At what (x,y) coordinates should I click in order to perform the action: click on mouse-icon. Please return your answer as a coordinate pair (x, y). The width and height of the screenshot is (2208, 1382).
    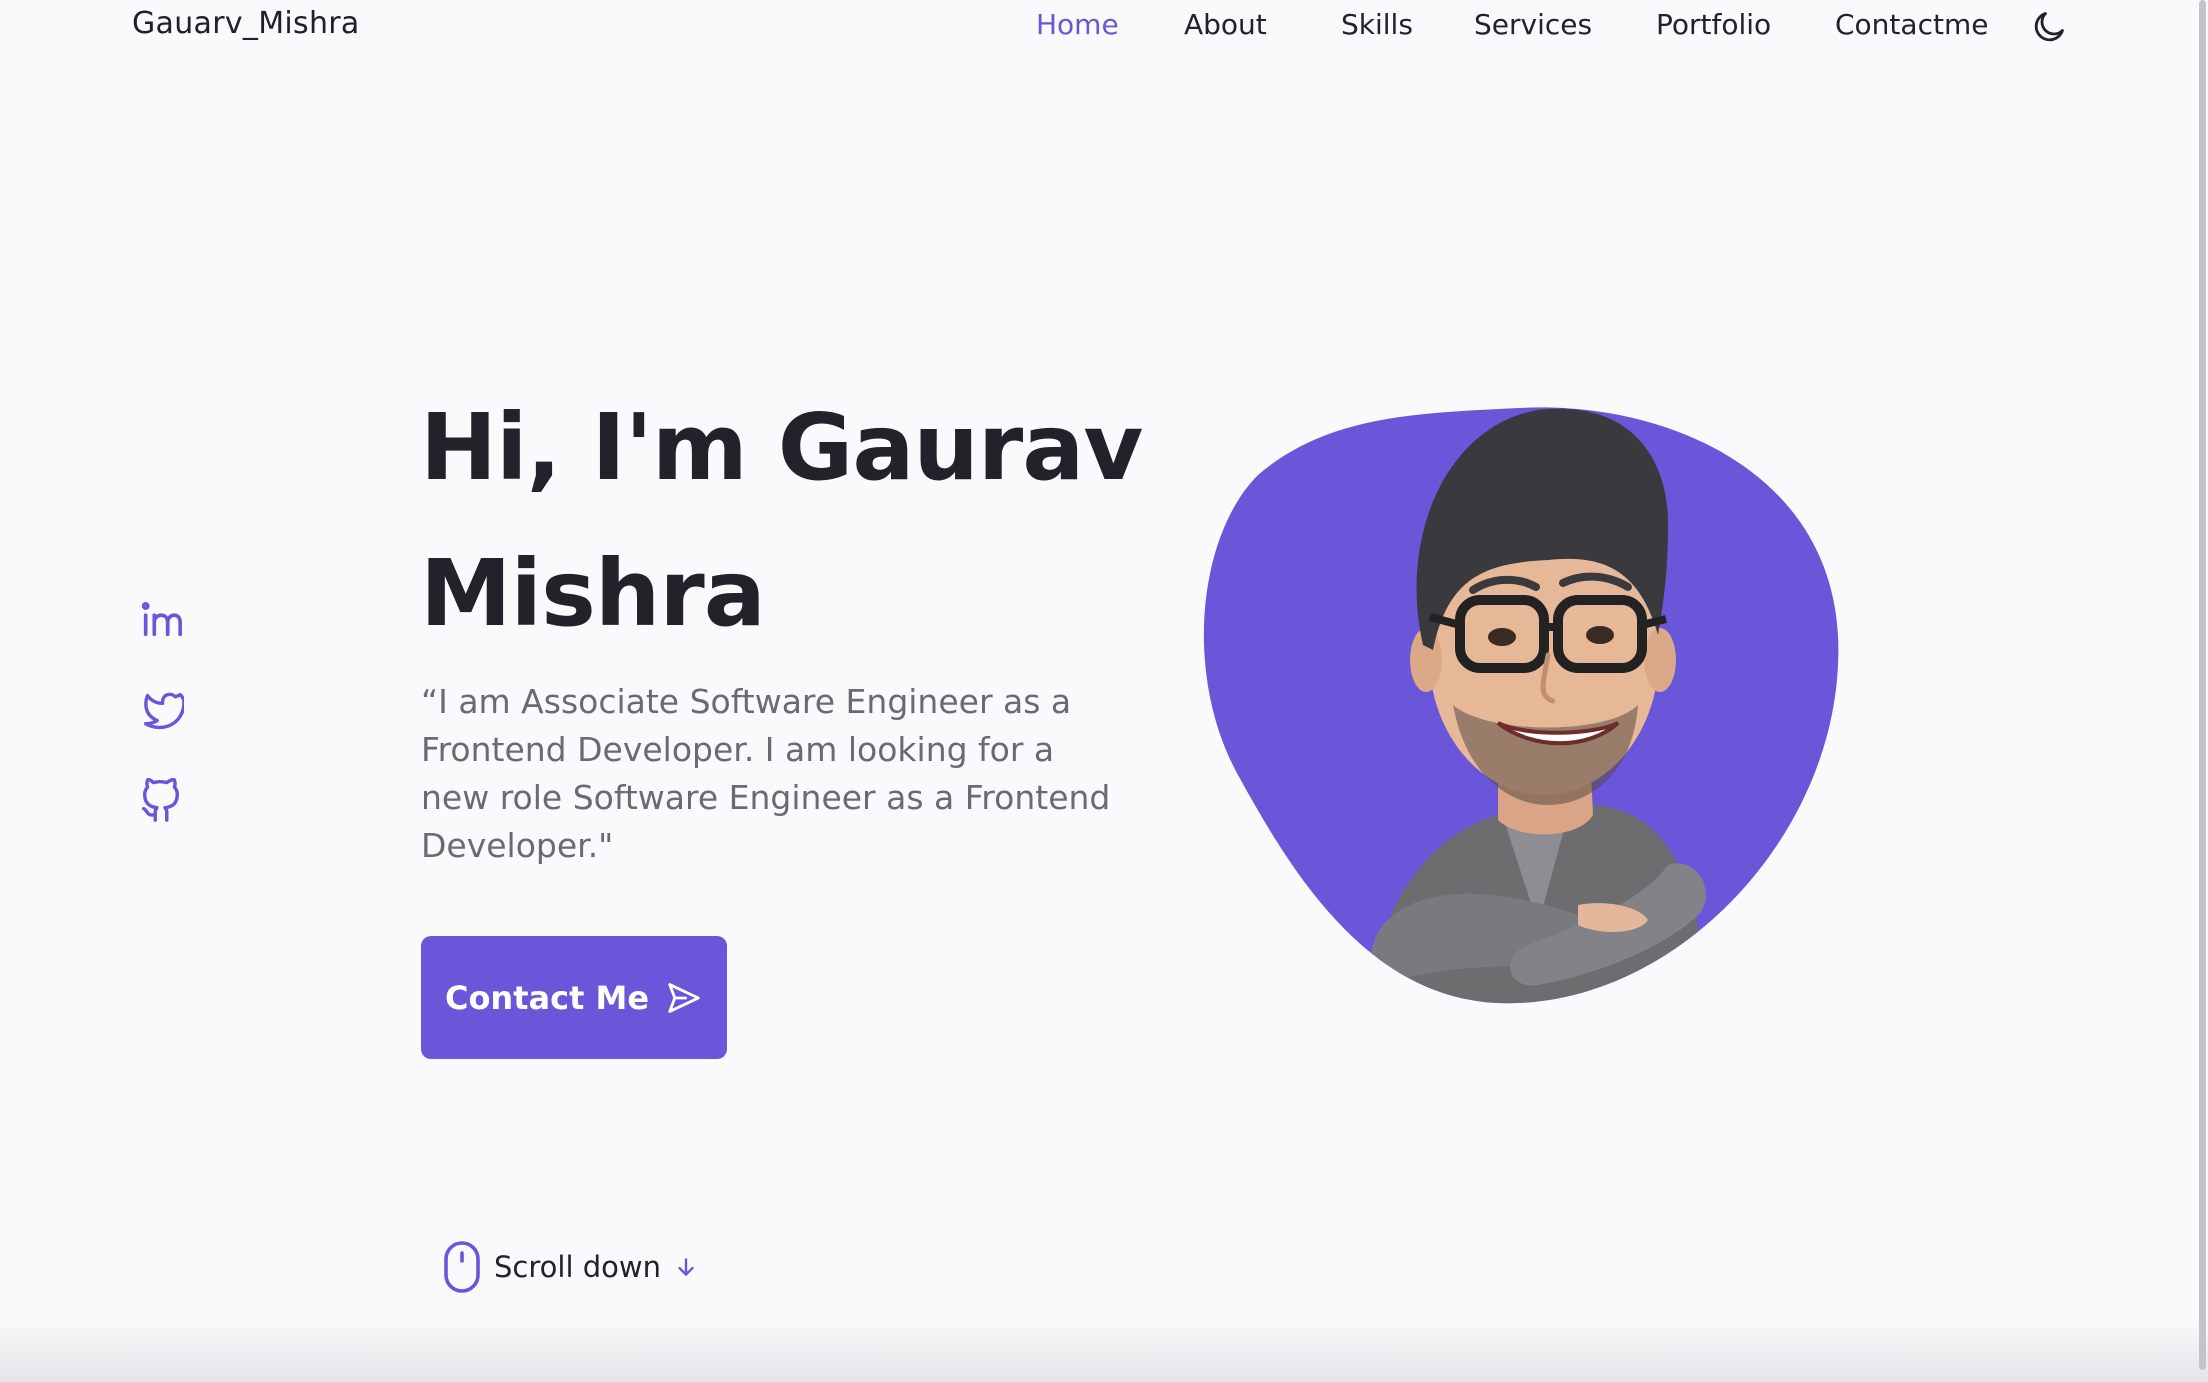
    Looking at the image, I should click on (462, 1267).